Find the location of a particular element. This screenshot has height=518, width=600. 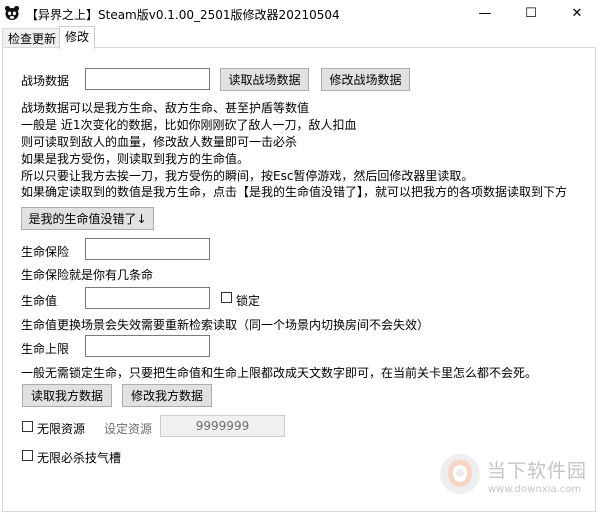

read-our-data-button: 读取我方数据 is located at coordinates (67, 395).